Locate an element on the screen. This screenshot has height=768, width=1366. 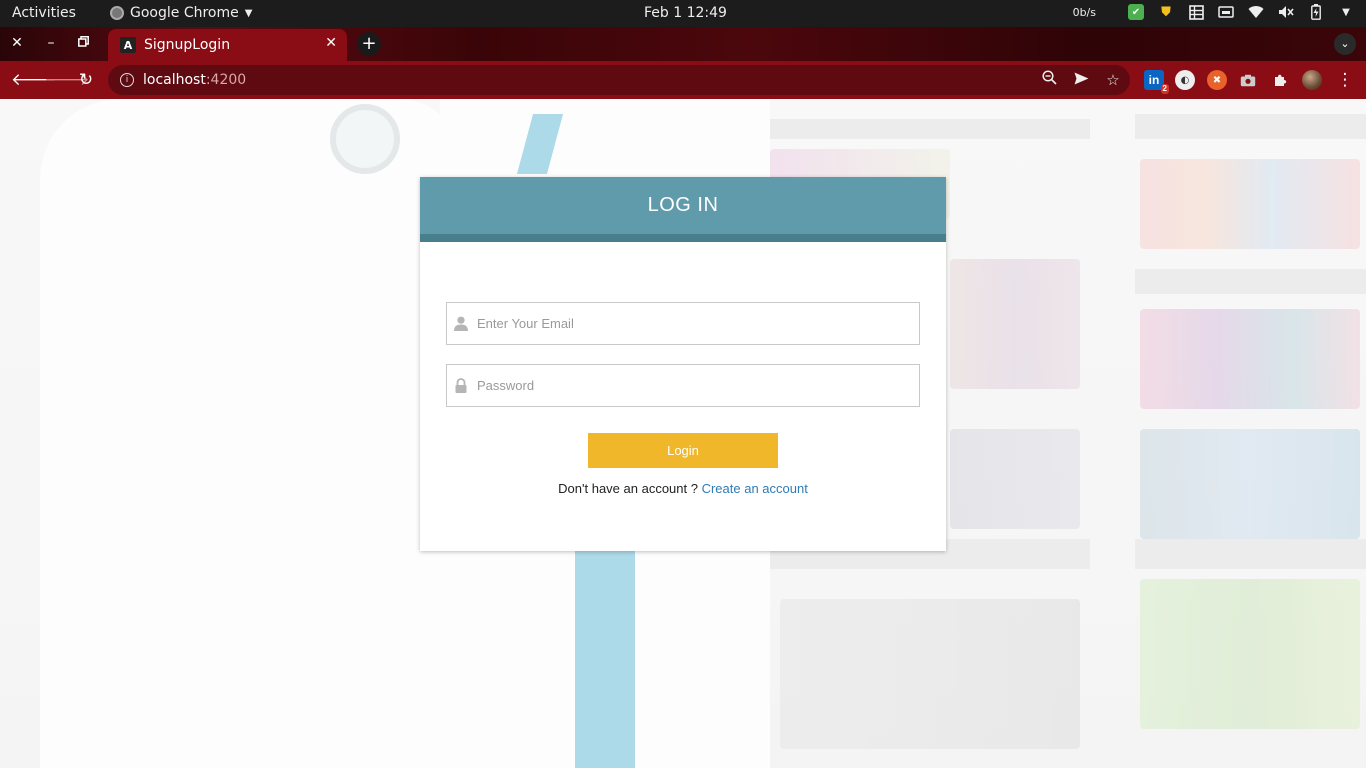
chrome-app-icon is located at coordinates (117, 13).